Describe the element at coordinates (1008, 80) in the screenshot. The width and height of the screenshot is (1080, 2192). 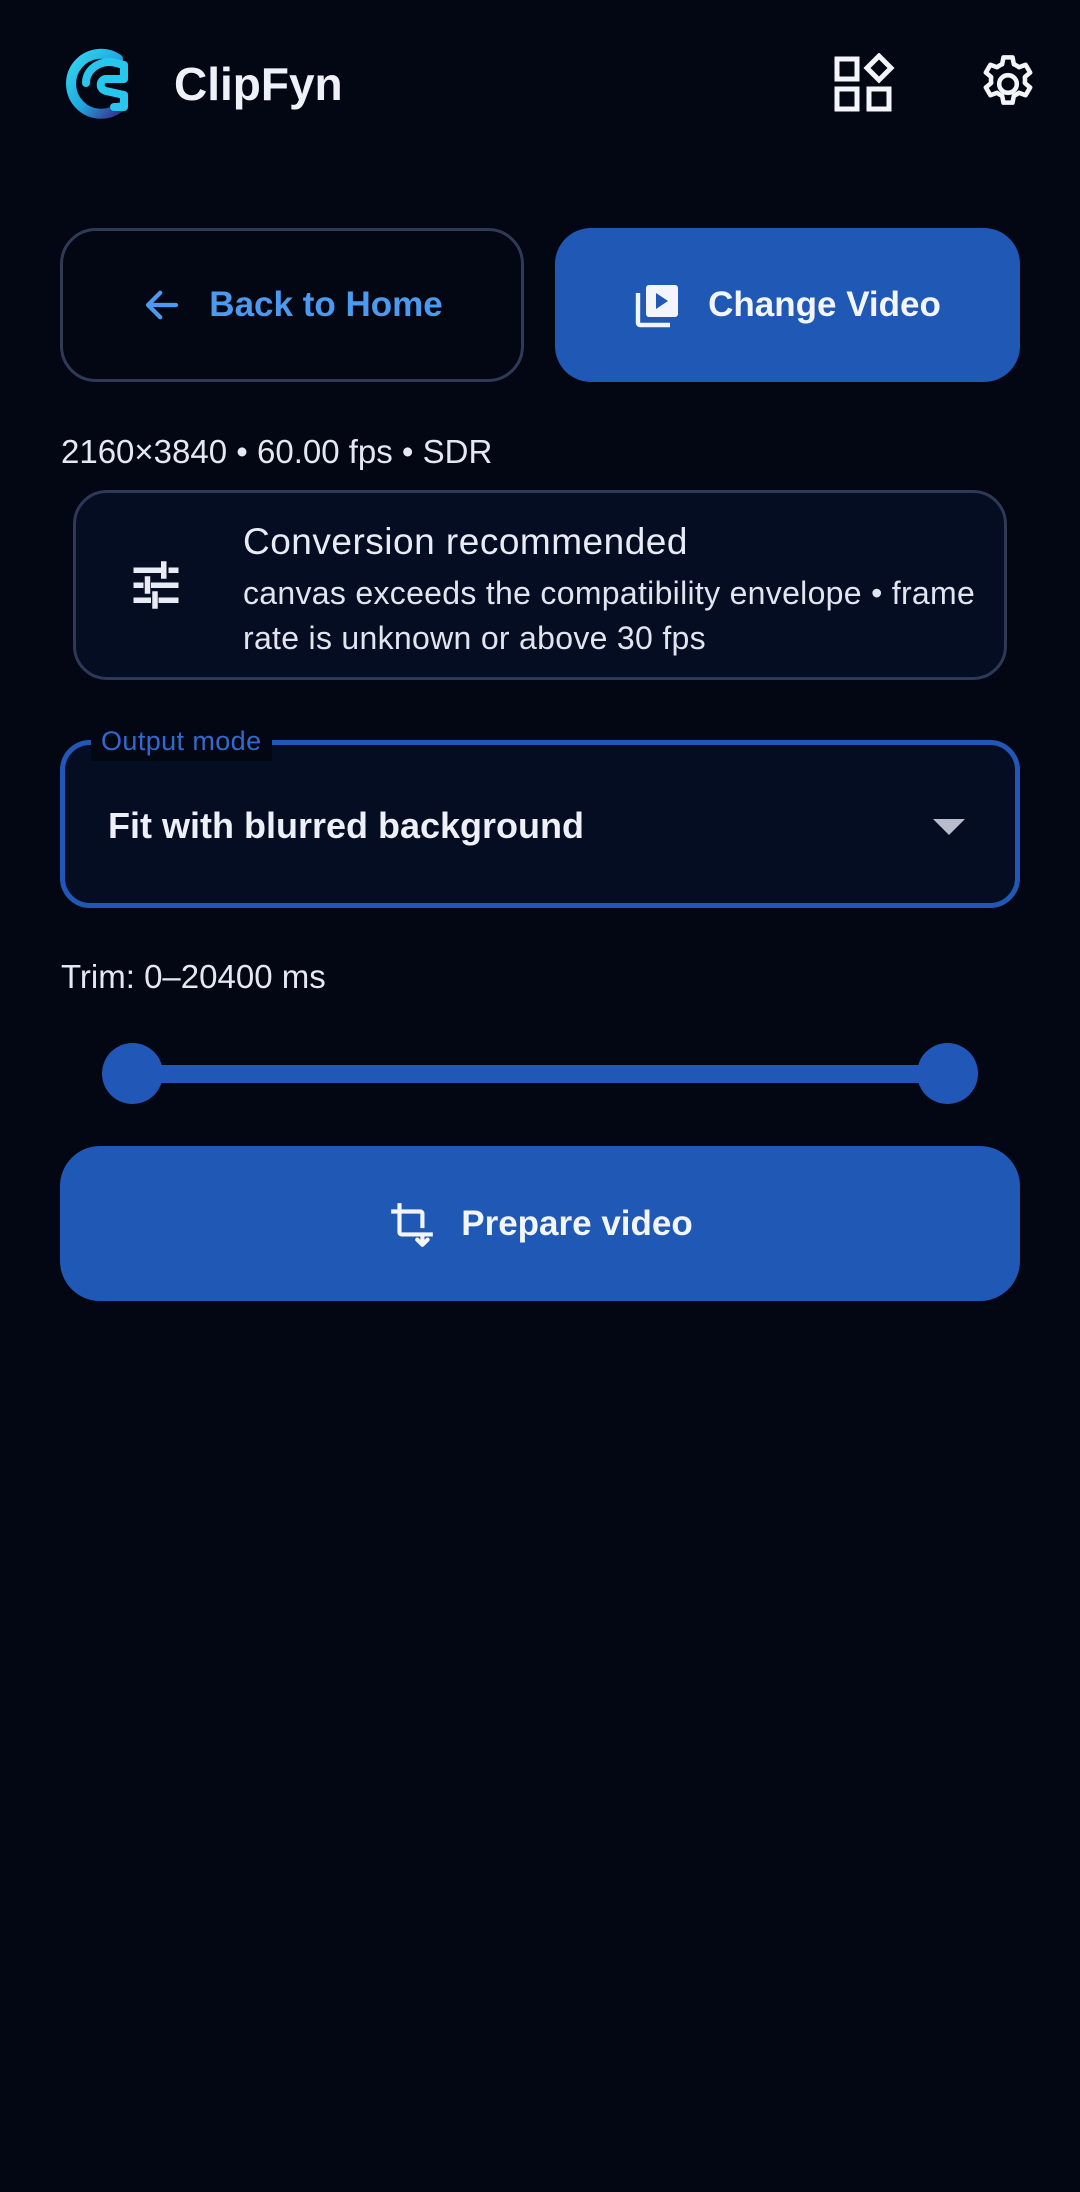
I see `gear-icon` at that location.